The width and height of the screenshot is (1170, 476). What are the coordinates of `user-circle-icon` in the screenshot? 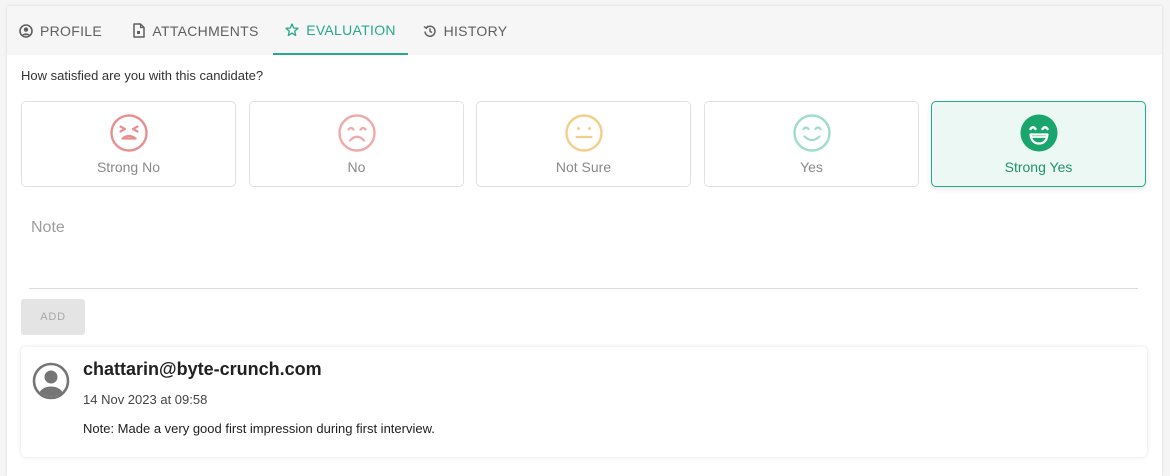 It's located at (26, 30).